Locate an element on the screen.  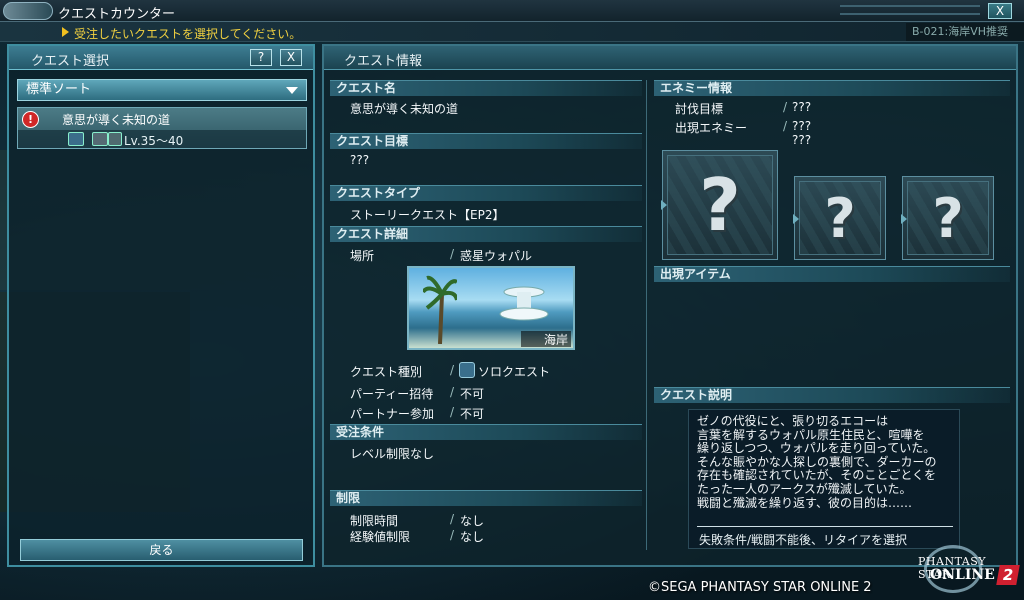
items-heading: 出現アイテム is located at coordinates (832, 274).